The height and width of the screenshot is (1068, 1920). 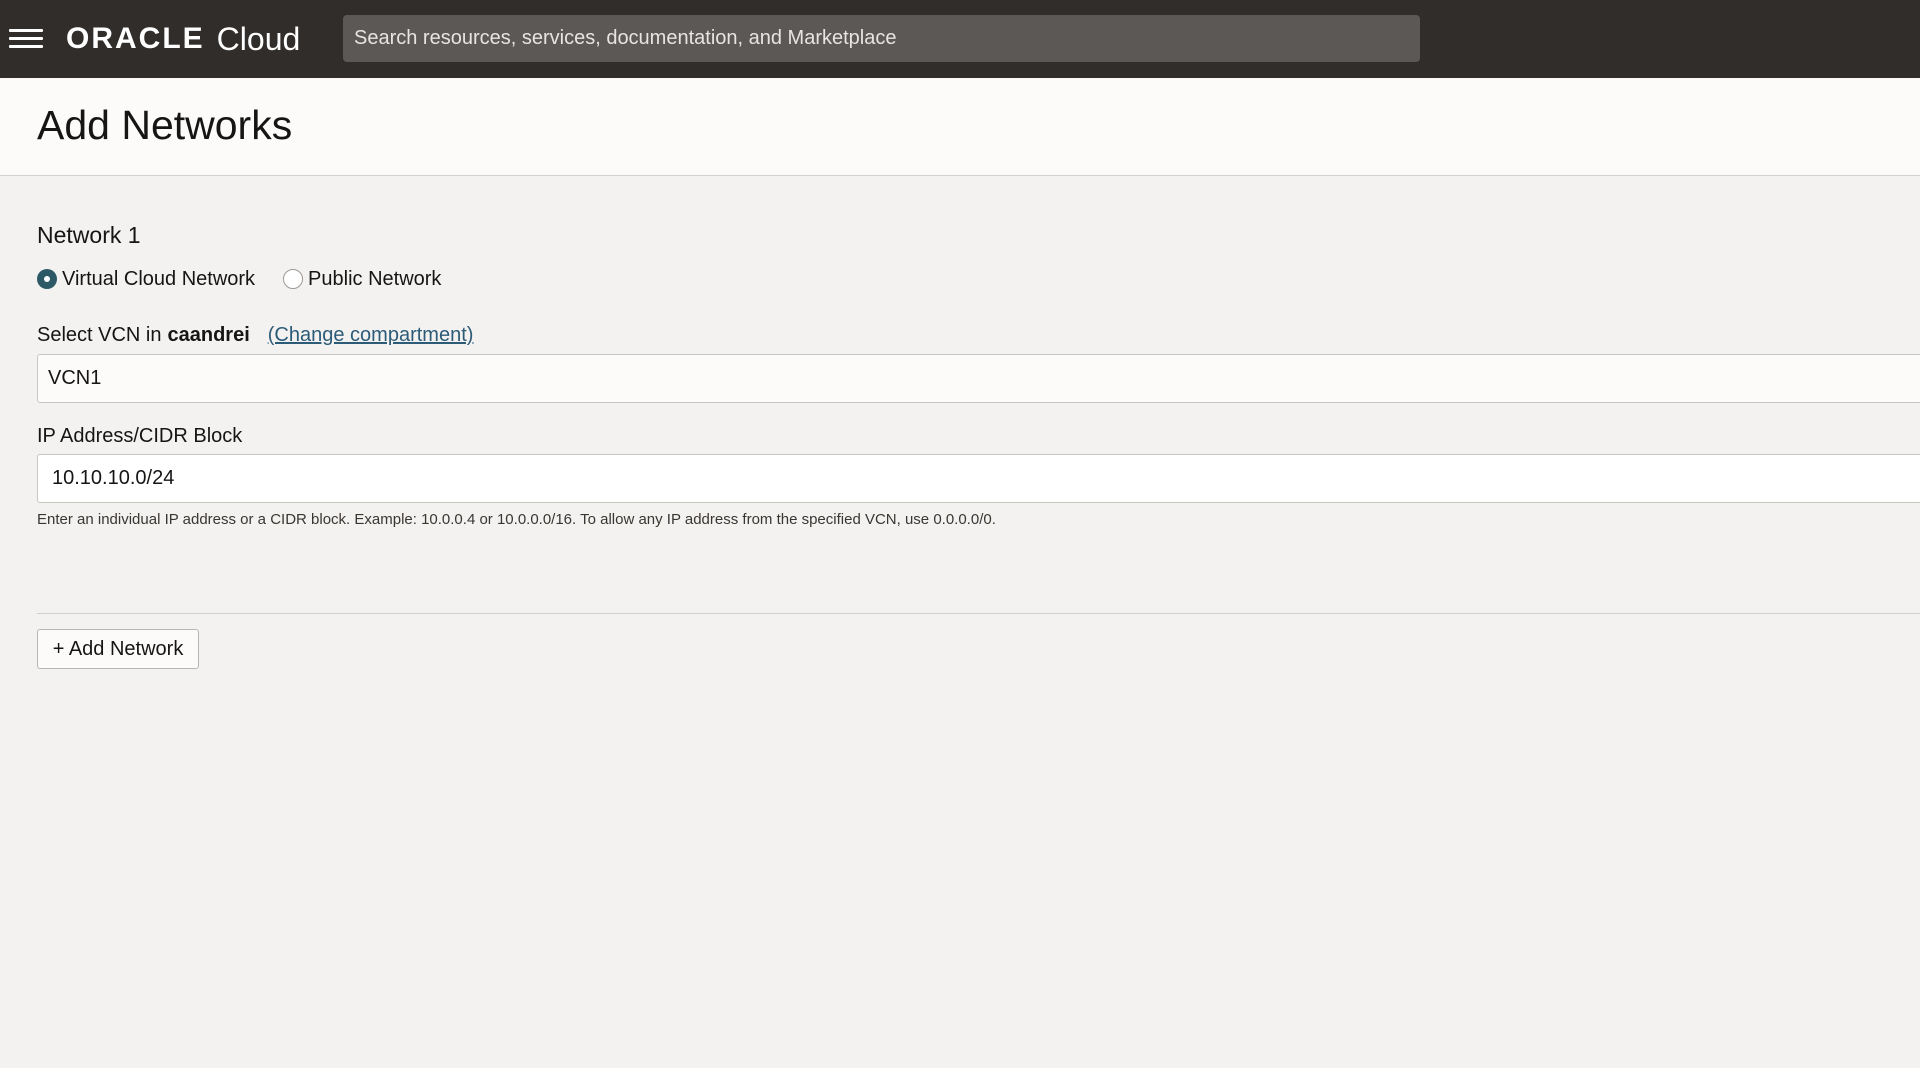 What do you see at coordinates (99, 335) in the screenshot?
I see `select-vcn-label-prefix: Select VCN in` at bounding box center [99, 335].